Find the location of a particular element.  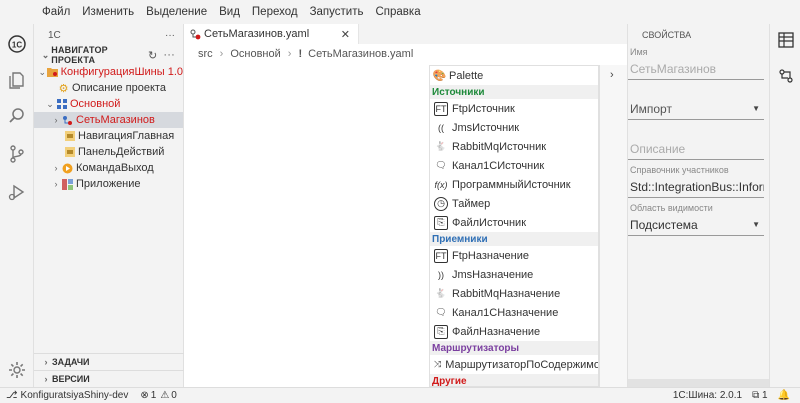

more-icon: ··· is located at coordinates (169, 55).